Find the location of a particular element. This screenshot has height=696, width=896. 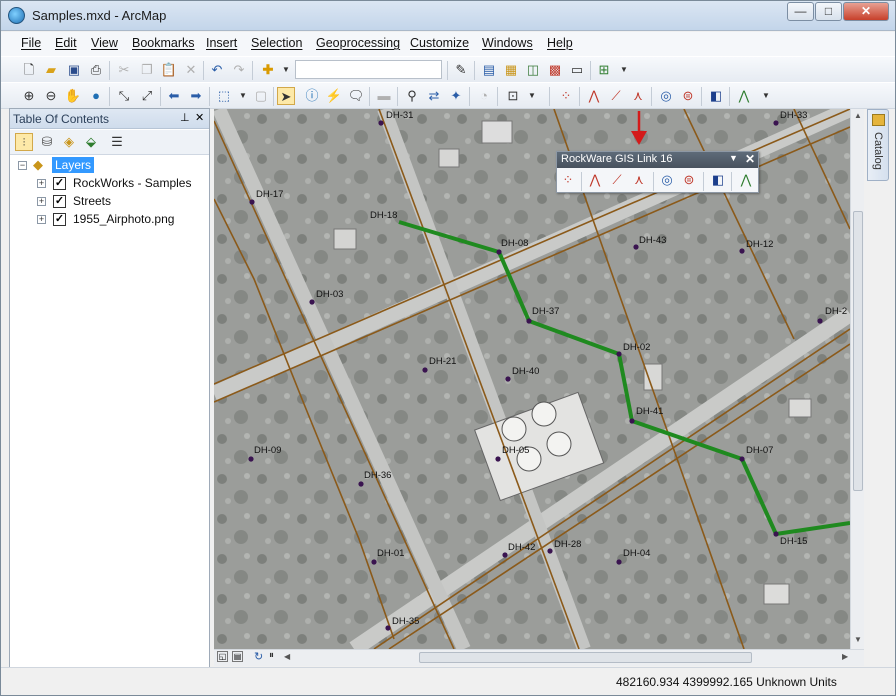

horizontal-scroll-thumb is located at coordinates (585, 657).